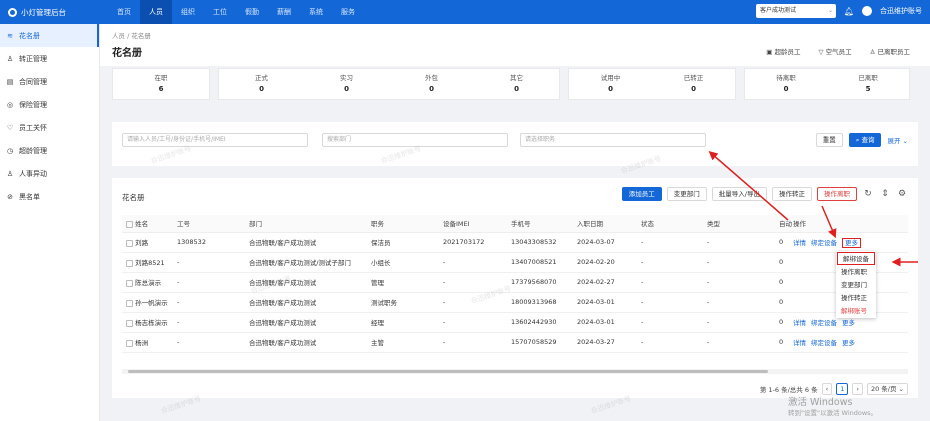 Image resolution: width=930 pixels, height=421 pixels. I want to click on stat-resigned: 已离职 5, so click(868, 84).